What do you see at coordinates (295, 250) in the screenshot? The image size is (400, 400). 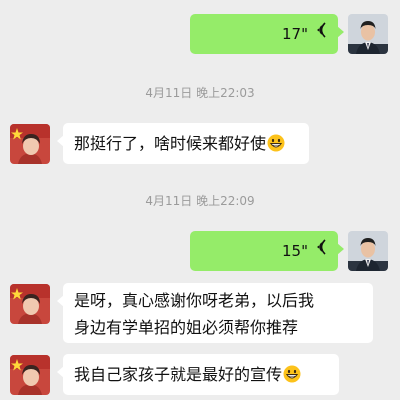 I see `voice-duration: 15"` at bounding box center [295, 250].